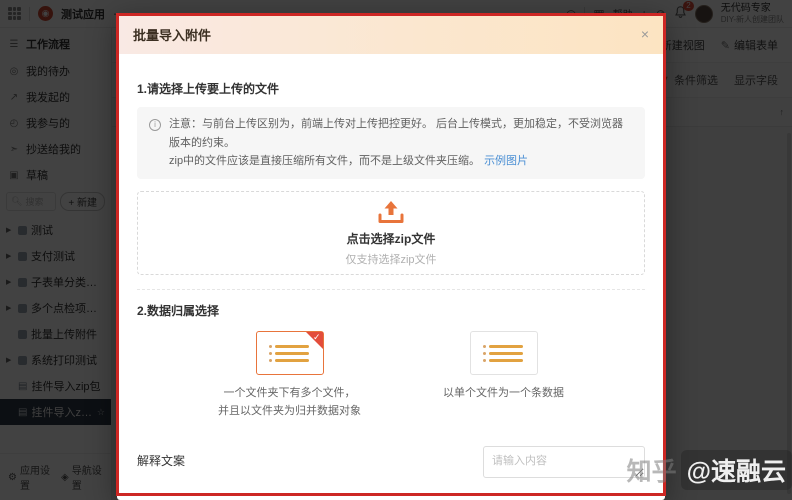 The width and height of the screenshot is (792, 500). What do you see at coordinates (172, 35) in the screenshot?
I see `modal-title: 批量导入附件` at bounding box center [172, 35].